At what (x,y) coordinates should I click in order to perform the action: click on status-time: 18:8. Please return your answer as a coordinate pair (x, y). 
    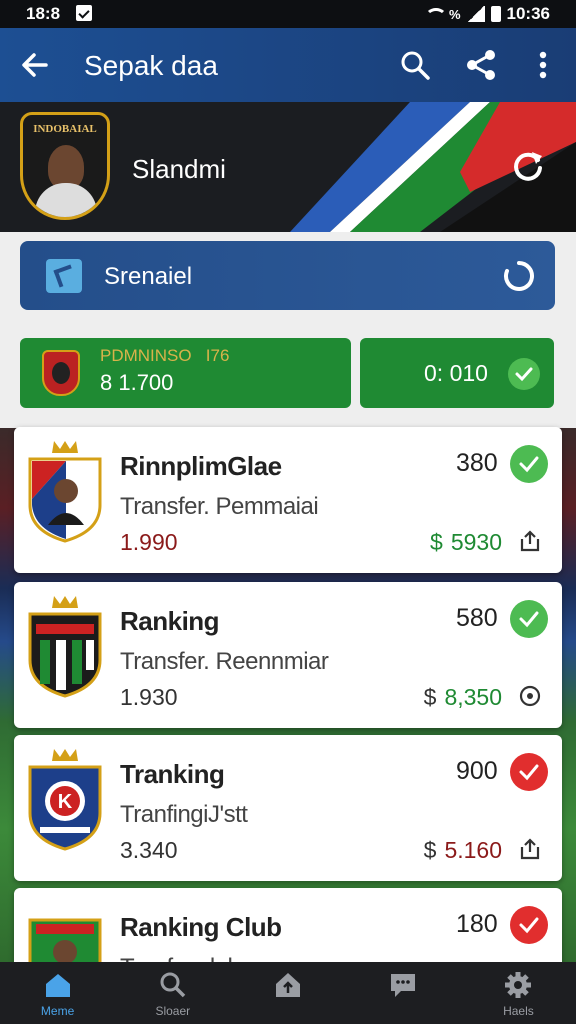
    Looking at the image, I should click on (43, 13).